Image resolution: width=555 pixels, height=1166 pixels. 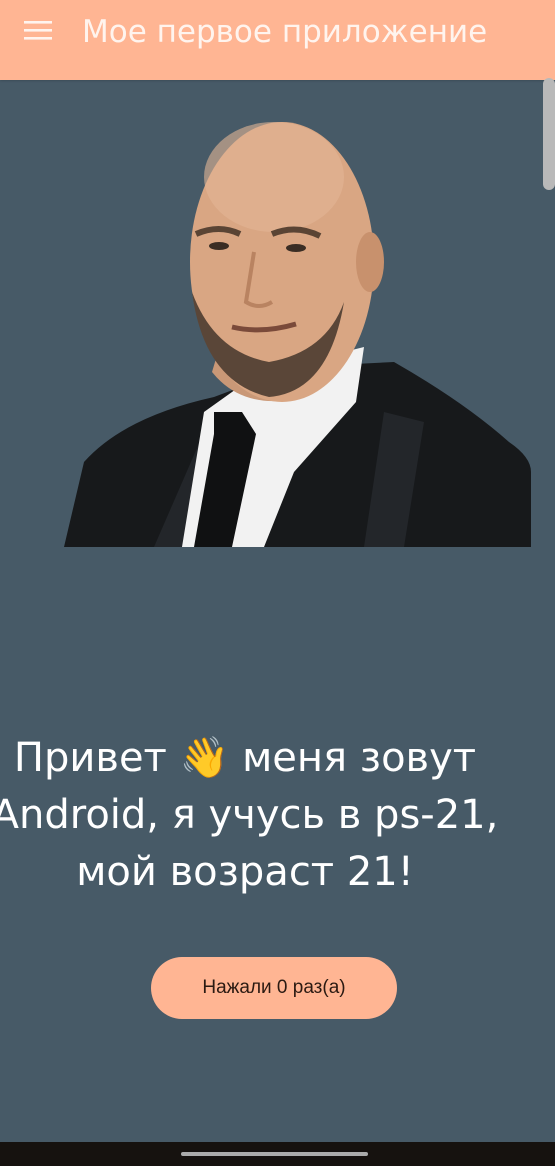 I want to click on hamburger-menu-icon, so click(x=38, y=32).